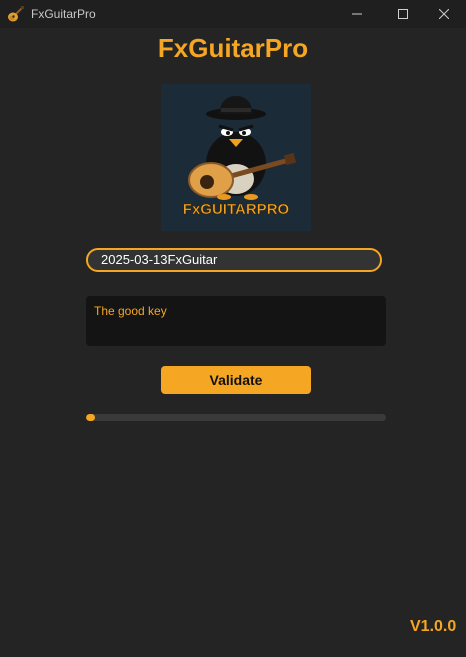 This screenshot has height=657, width=466. What do you see at coordinates (233, 48) in the screenshot?
I see `app-heading: FxGuitarPro` at bounding box center [233, 48].